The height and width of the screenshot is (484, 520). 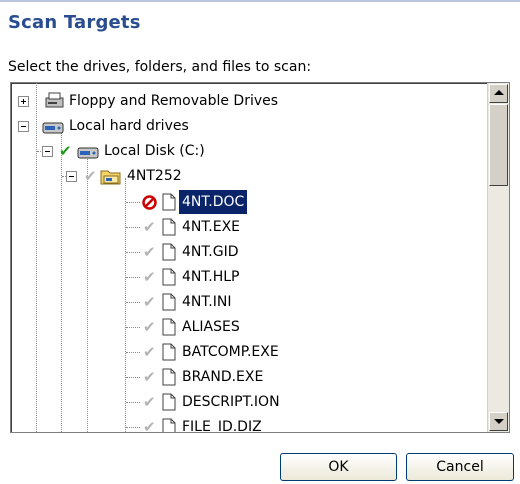 I want to click on tree-node-file: ✔ BRAND.EXE, so click(x=246, y=377).